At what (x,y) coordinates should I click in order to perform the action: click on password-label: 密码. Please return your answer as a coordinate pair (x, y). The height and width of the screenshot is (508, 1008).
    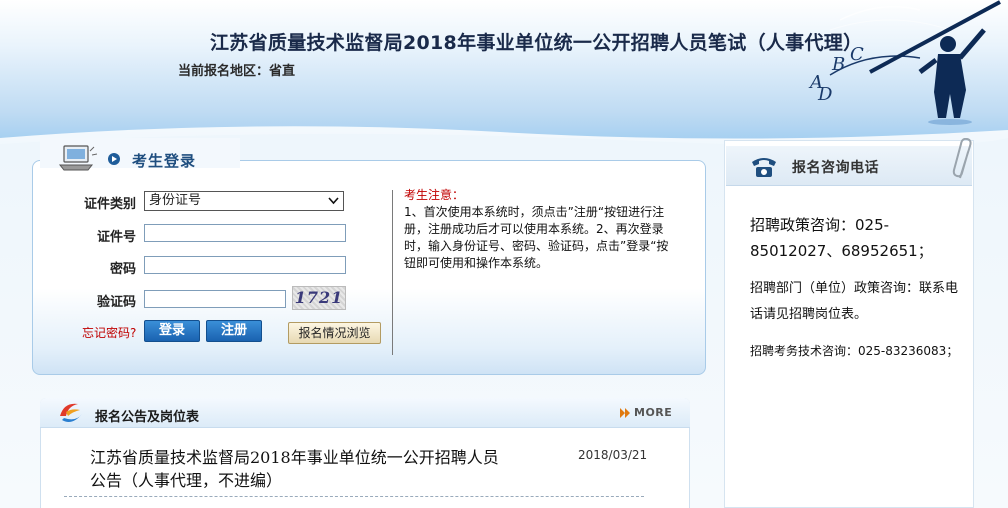
    Looking at the image, I should click on (122, 269).